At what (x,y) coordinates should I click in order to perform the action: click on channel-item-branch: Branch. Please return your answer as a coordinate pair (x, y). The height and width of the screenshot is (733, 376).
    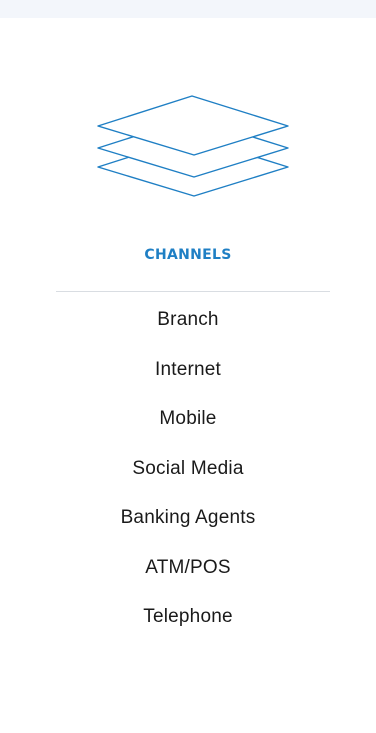
    Looking at the image, I should click on (188, 319).